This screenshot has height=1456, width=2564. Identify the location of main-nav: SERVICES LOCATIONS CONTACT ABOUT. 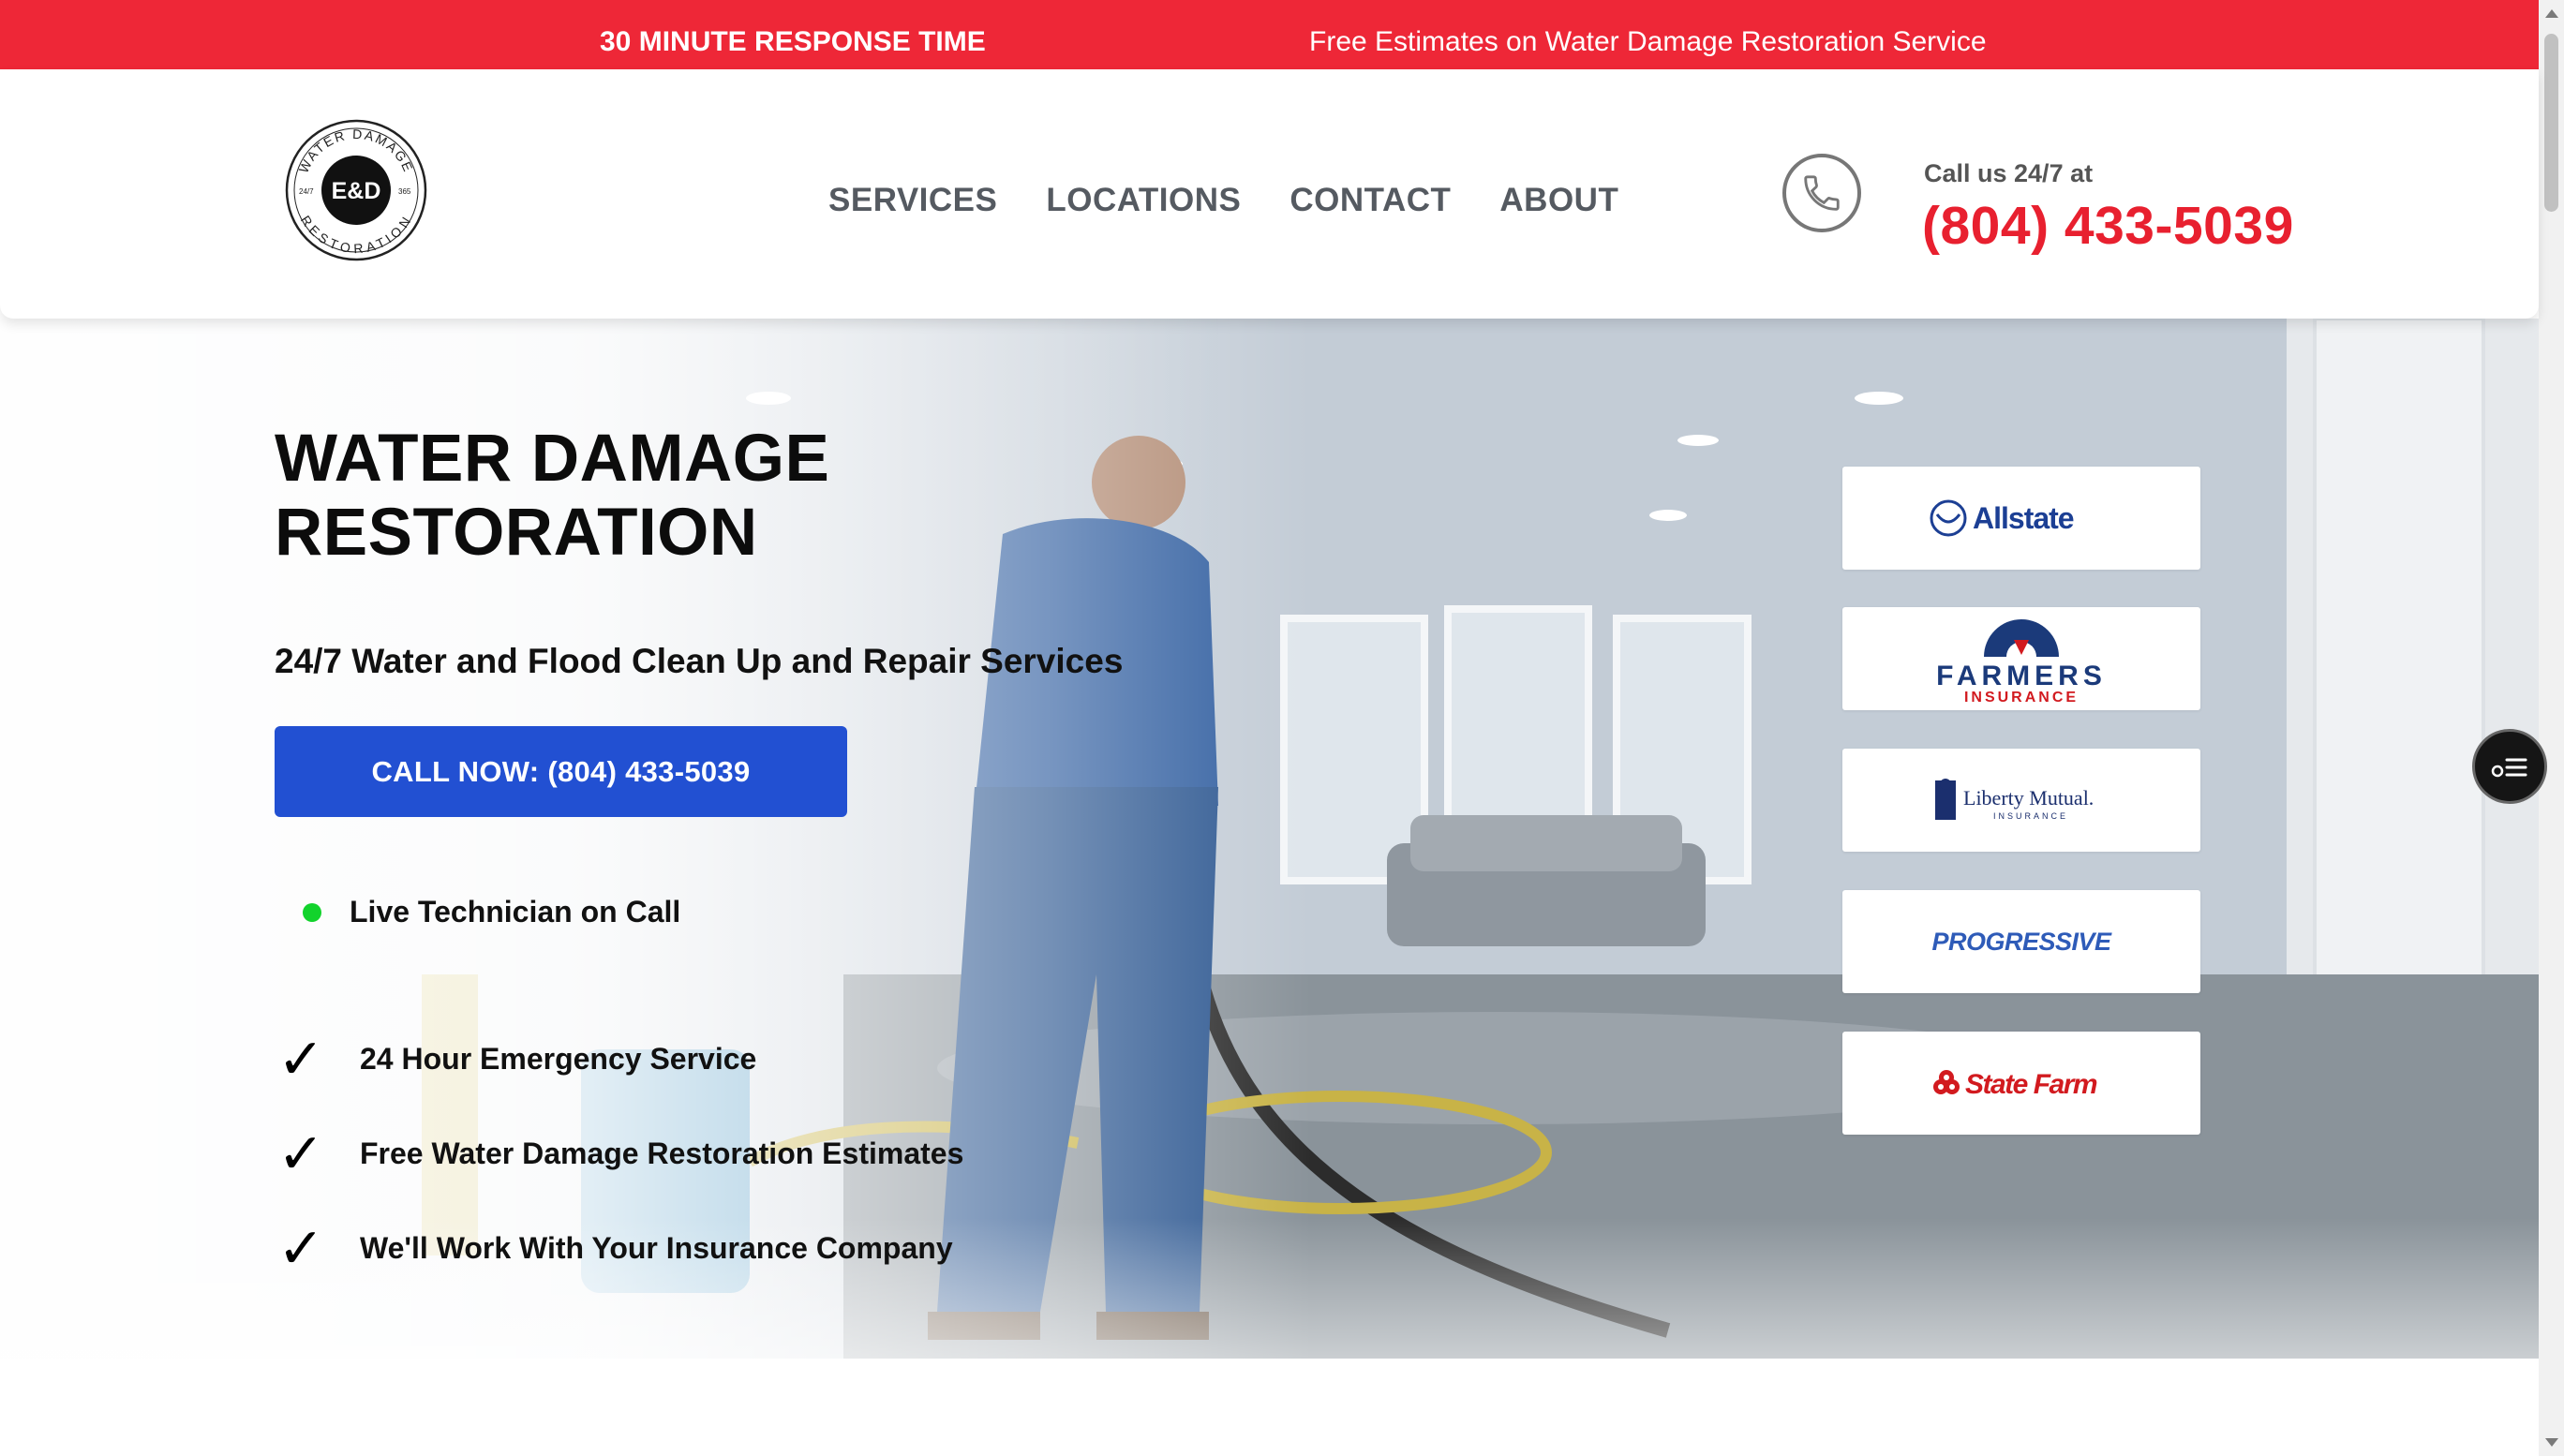
(1223, 200).